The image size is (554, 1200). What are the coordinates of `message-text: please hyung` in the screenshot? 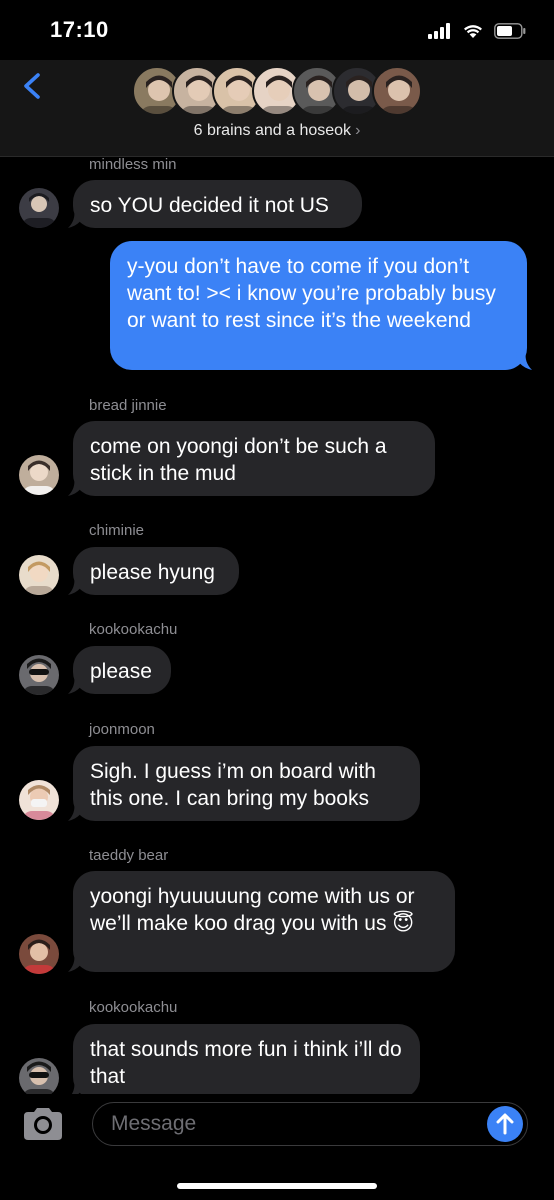 It's located at (152, 572).